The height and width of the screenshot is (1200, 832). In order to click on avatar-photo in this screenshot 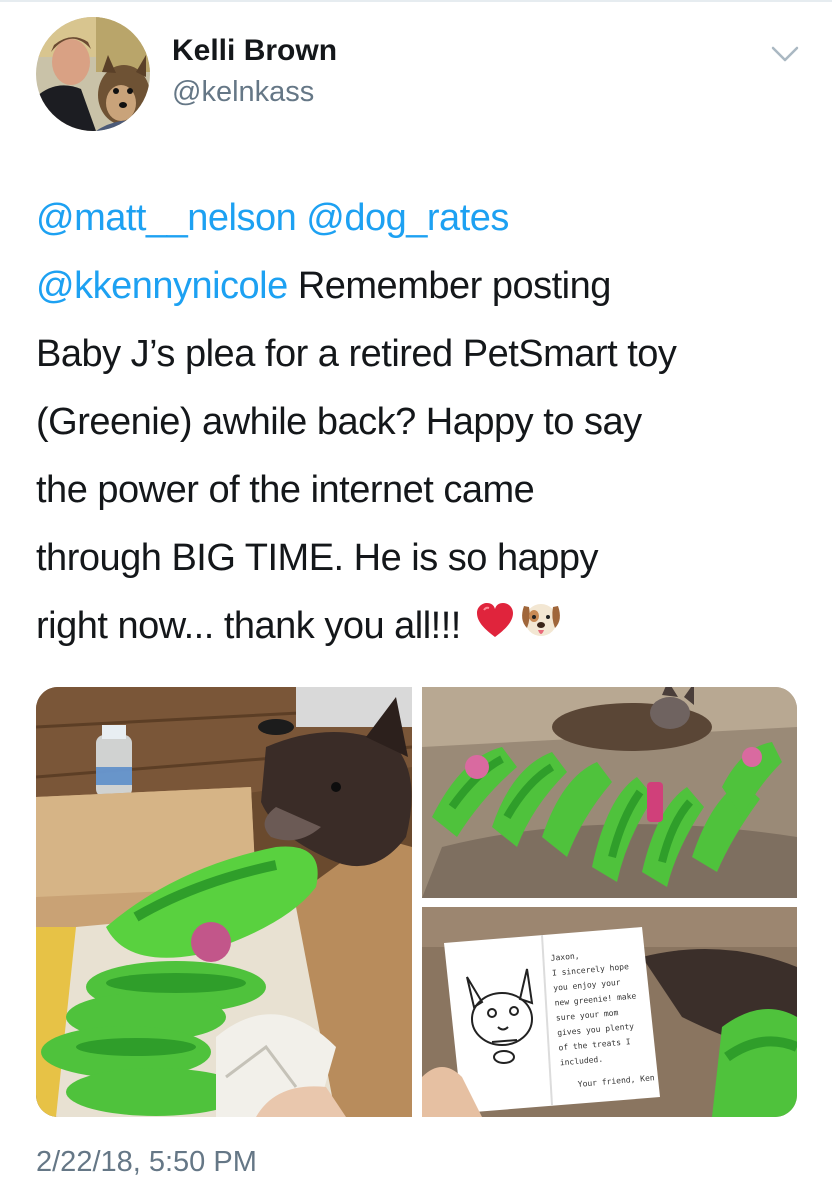, I will do `click(93, 74)`.